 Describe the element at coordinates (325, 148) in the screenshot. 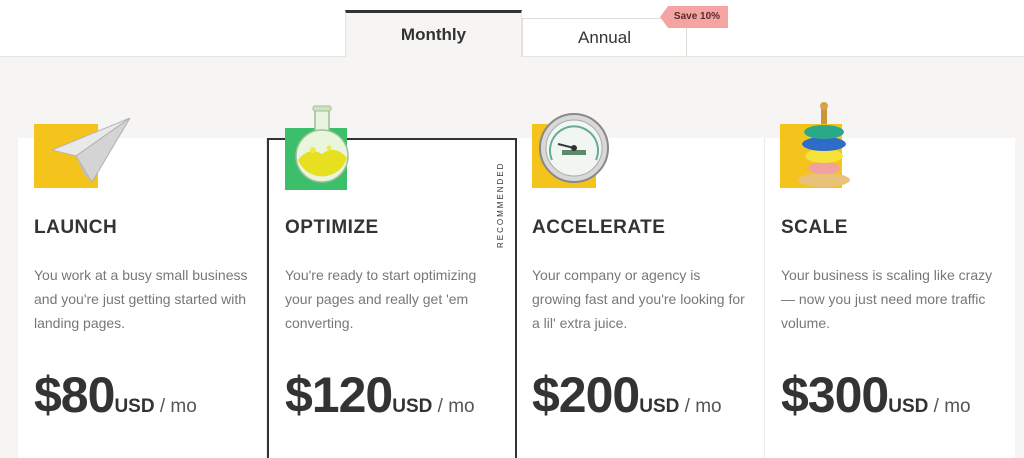

I see `flask-icon` at that location.